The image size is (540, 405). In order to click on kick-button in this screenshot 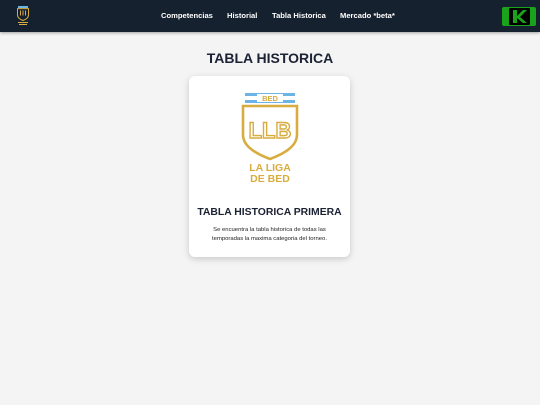, I will do `click(519, 16)`.